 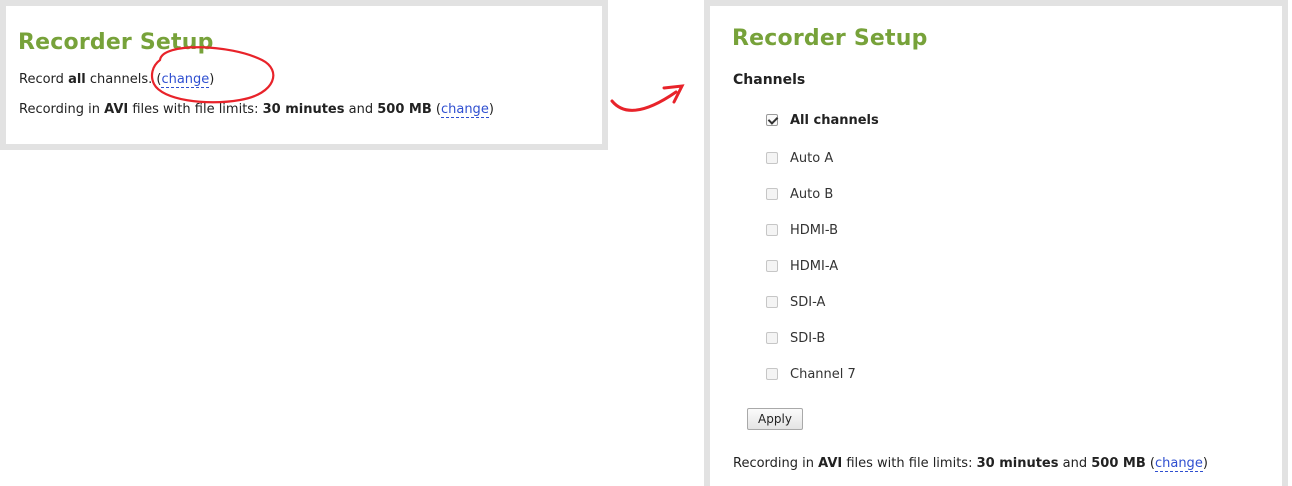 I want to click on channel-option-sdi-b: SDI-B, so click(x=795, y=338).